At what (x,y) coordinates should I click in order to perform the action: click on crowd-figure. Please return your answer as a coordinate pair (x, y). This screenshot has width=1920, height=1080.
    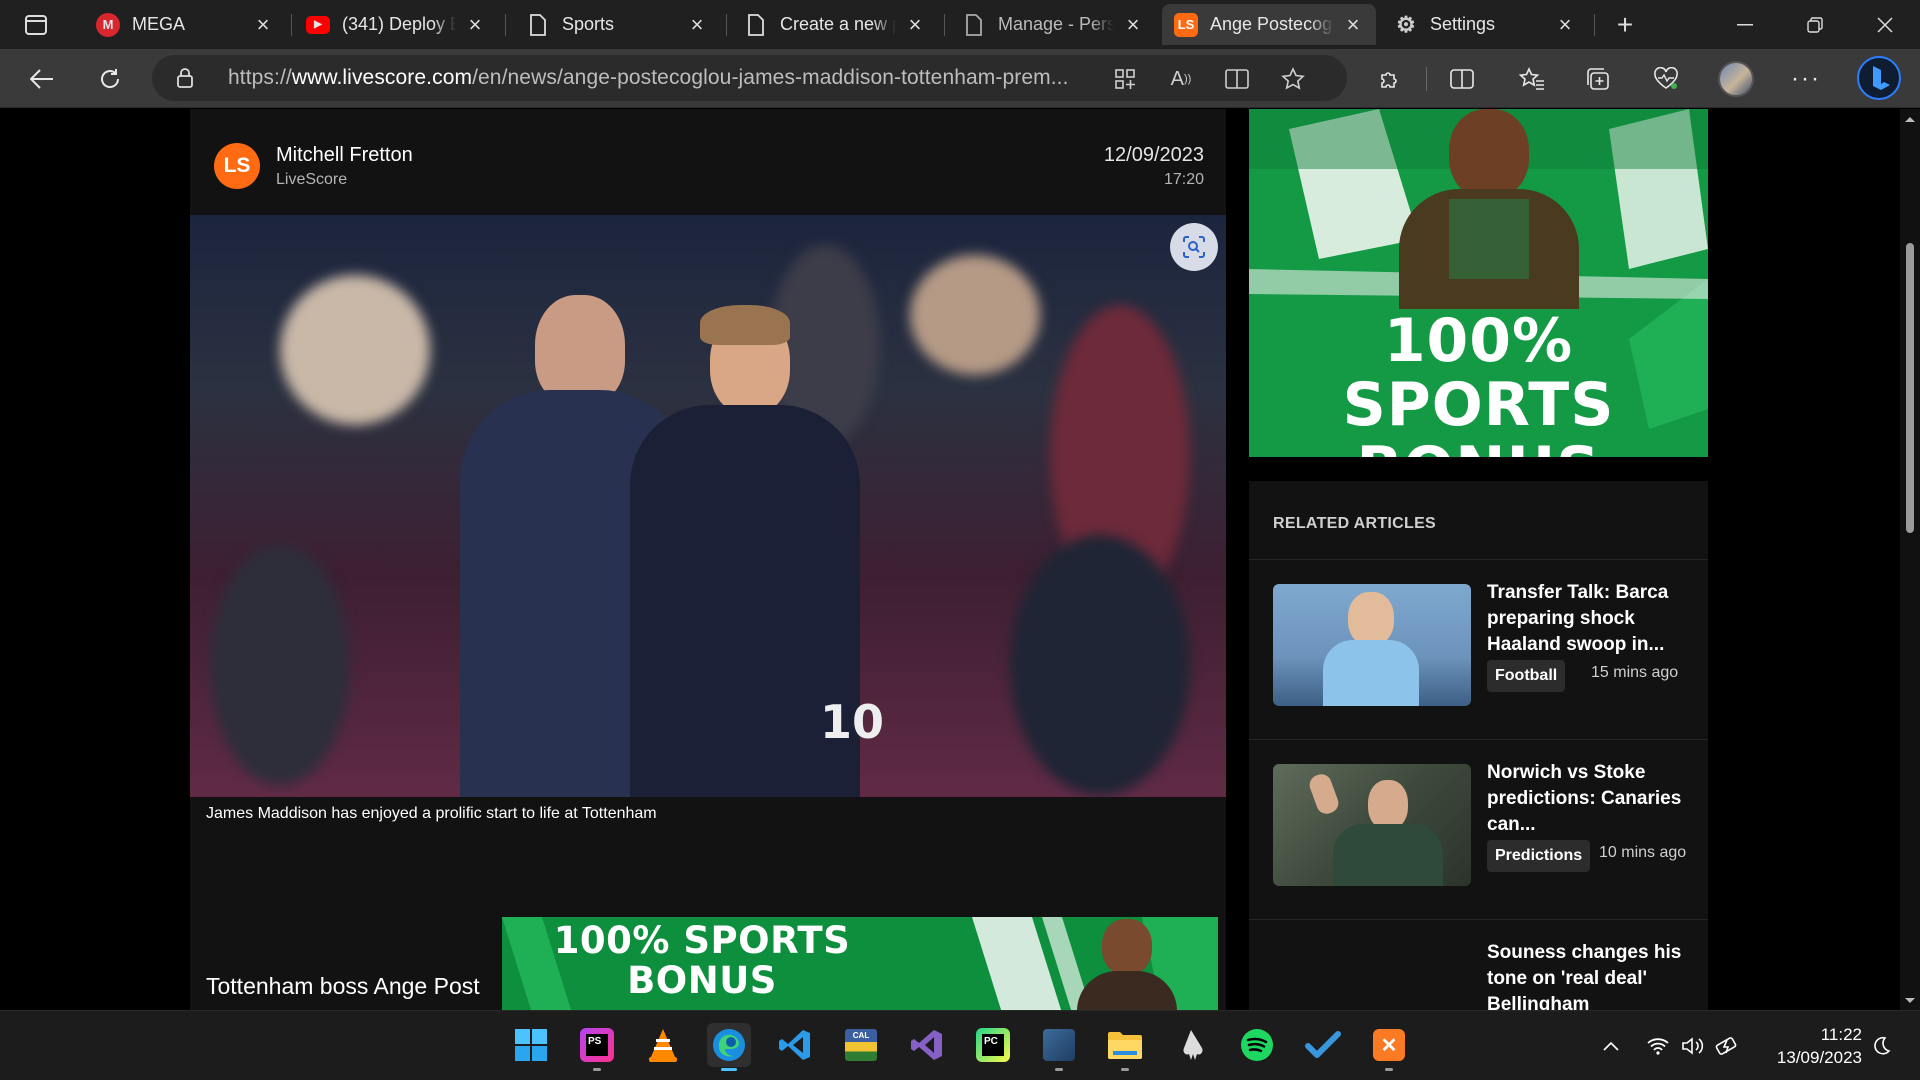
    Looking at the image, I should click on (280, 665).